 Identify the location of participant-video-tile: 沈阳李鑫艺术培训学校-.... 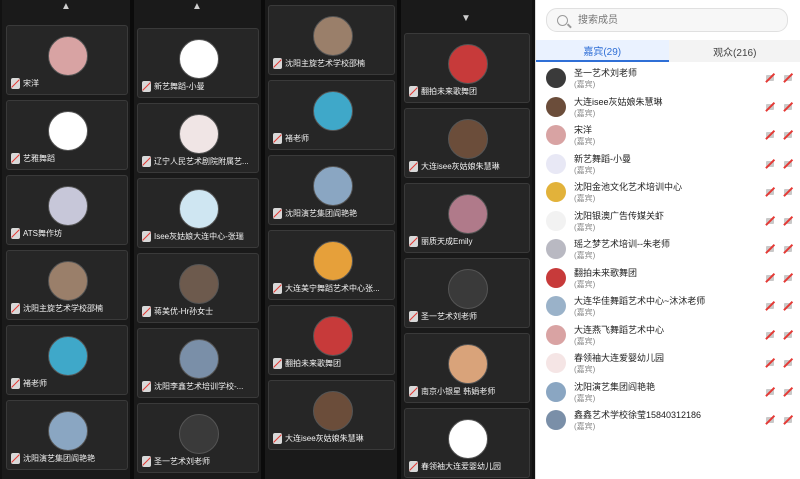
(198, 363).